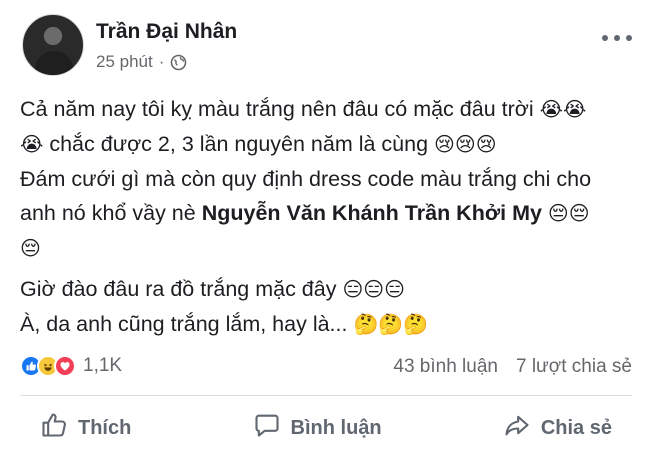  Describe the element at coordinates (473, 213) in the screenshot. I see `mention-link: Trần Khởi My` at that location.